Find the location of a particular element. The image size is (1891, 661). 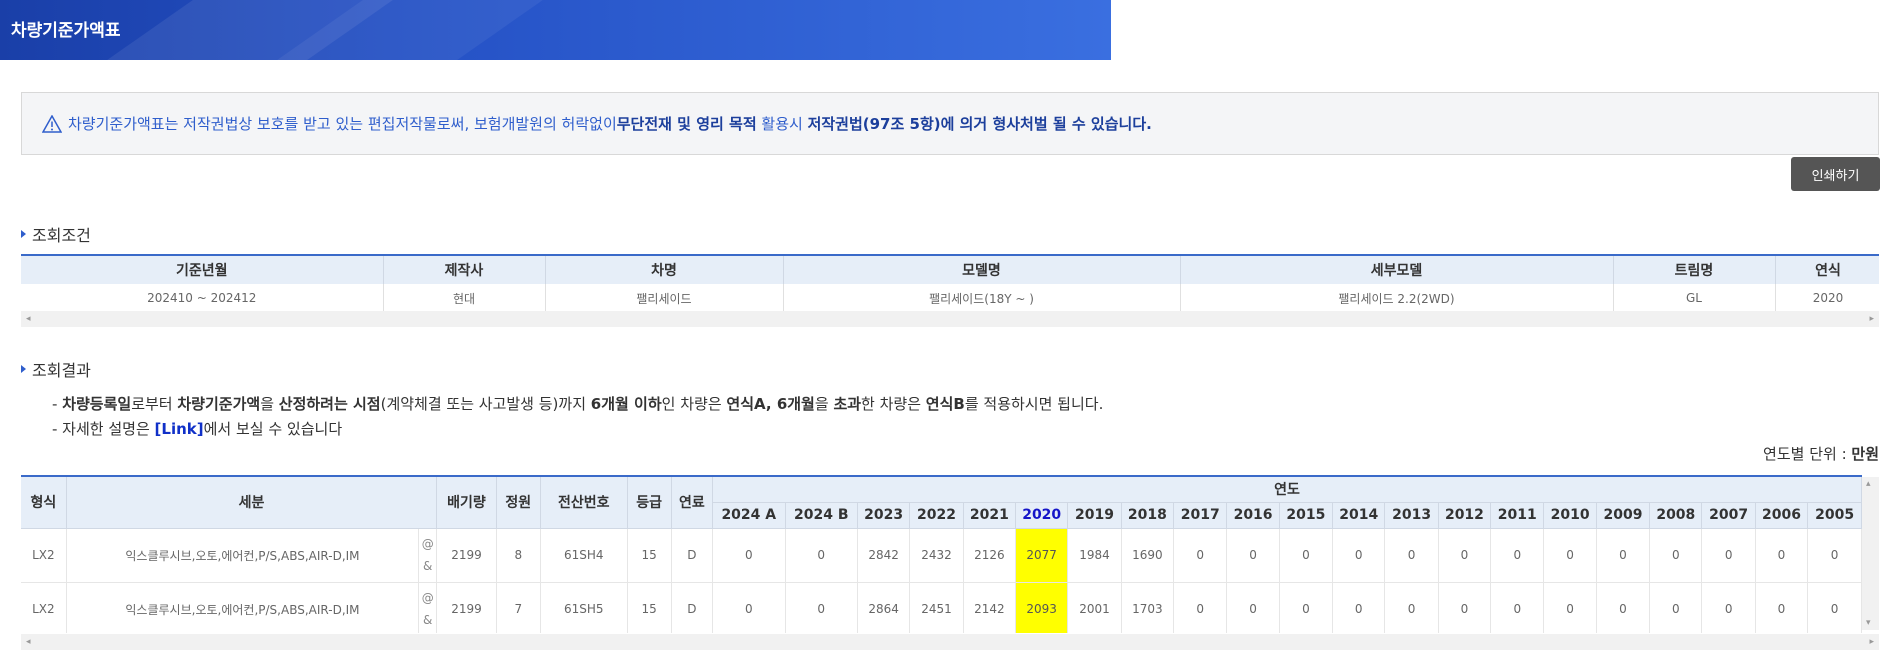

detail-cell: 익스클루시브,오토,에어컨,P/S,ABS,AIR-D,IM is located at coordinates (243, 555).